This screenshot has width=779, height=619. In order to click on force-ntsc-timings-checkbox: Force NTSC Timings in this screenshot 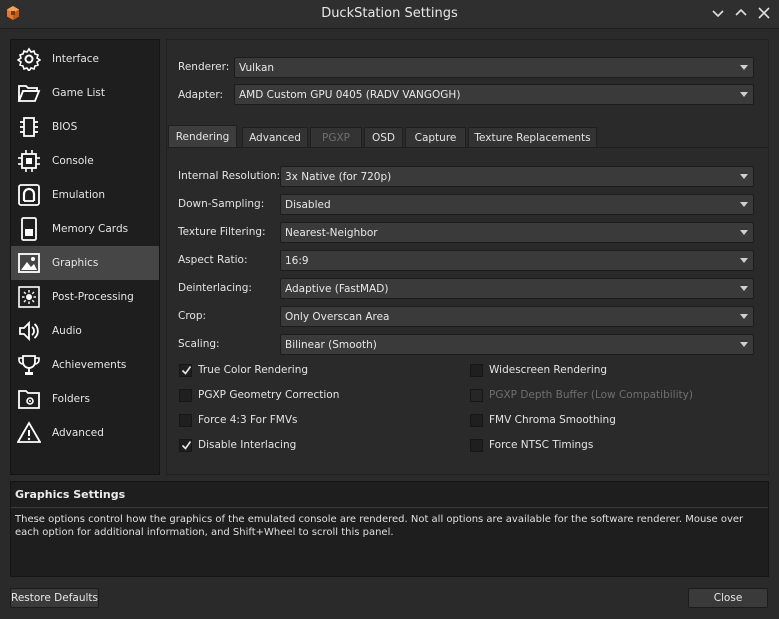, I will do `click(531, 445)`.